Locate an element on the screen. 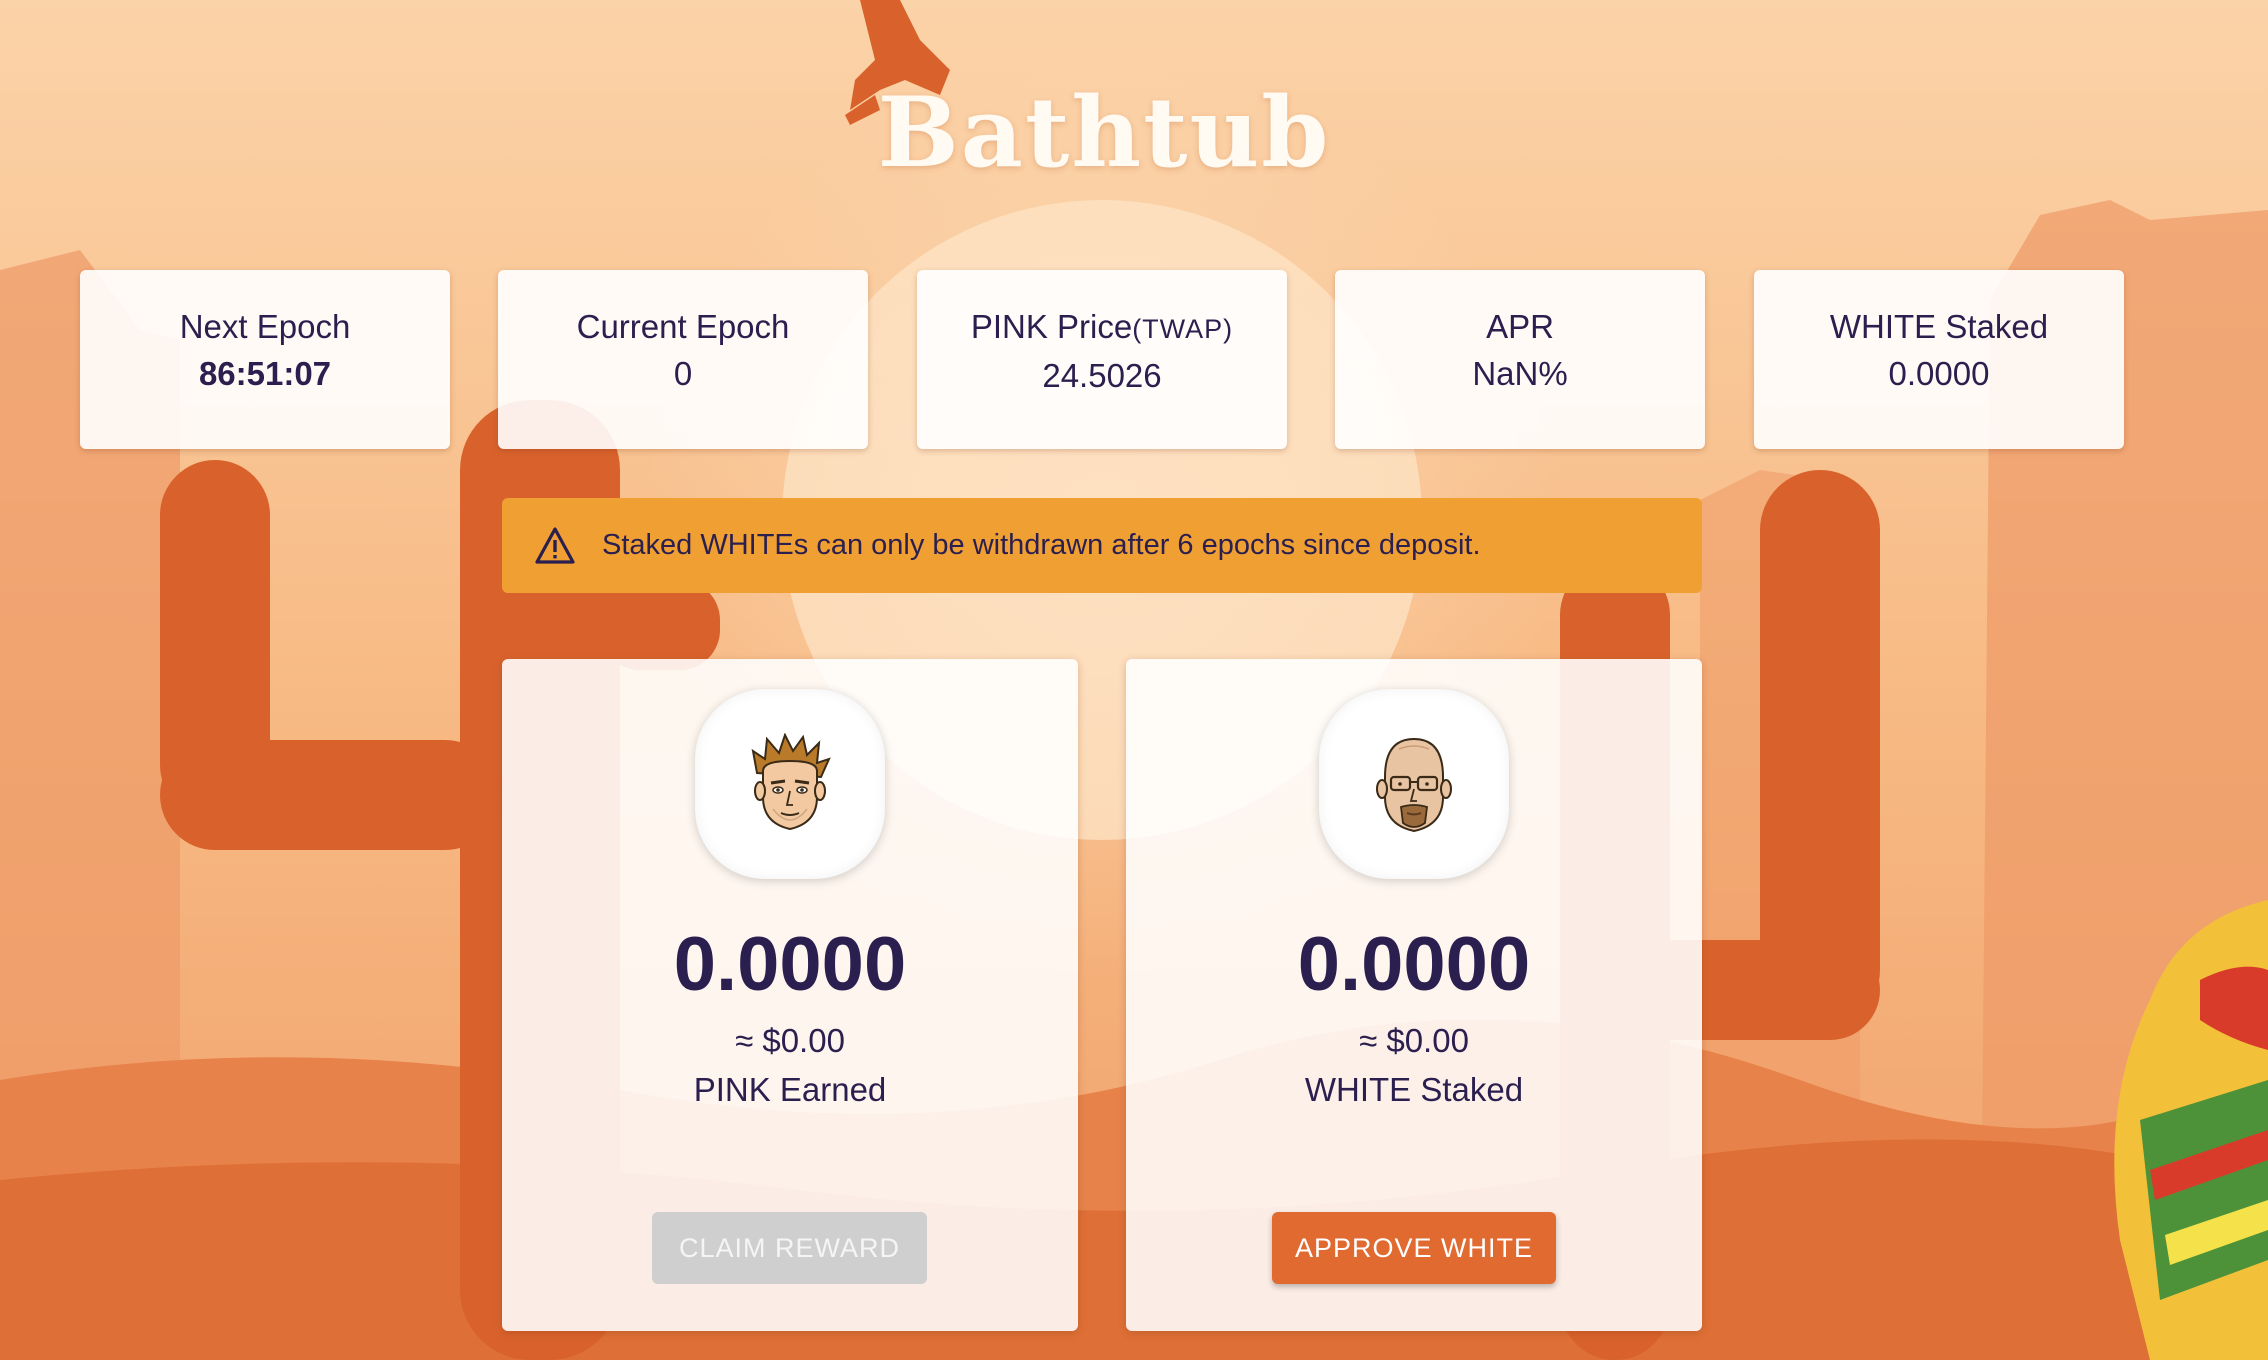  pink-earned-card: 0.0000 ≈ $0.00 PINK Earned CLAIM REWARD is located at coordinates (790, 995).